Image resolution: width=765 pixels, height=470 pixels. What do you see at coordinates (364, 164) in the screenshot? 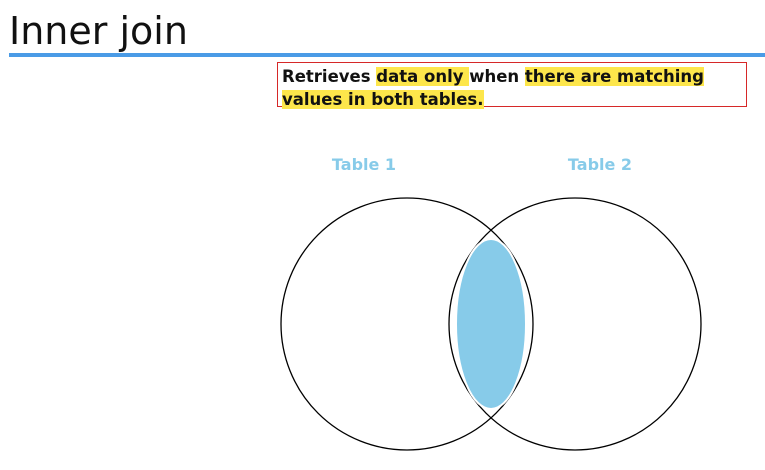
I see `table-1-label: Table 1` at bounding box center [364, 164].